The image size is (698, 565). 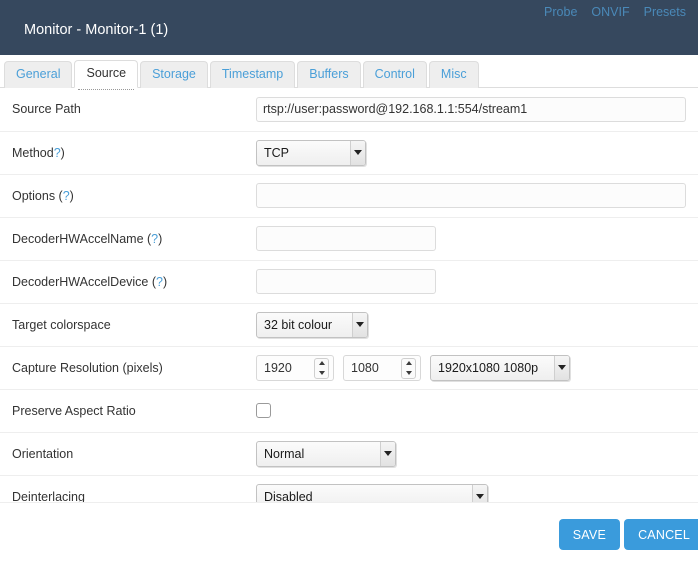 I want to click on save-button: SAVE, so click(x=589, y=534).